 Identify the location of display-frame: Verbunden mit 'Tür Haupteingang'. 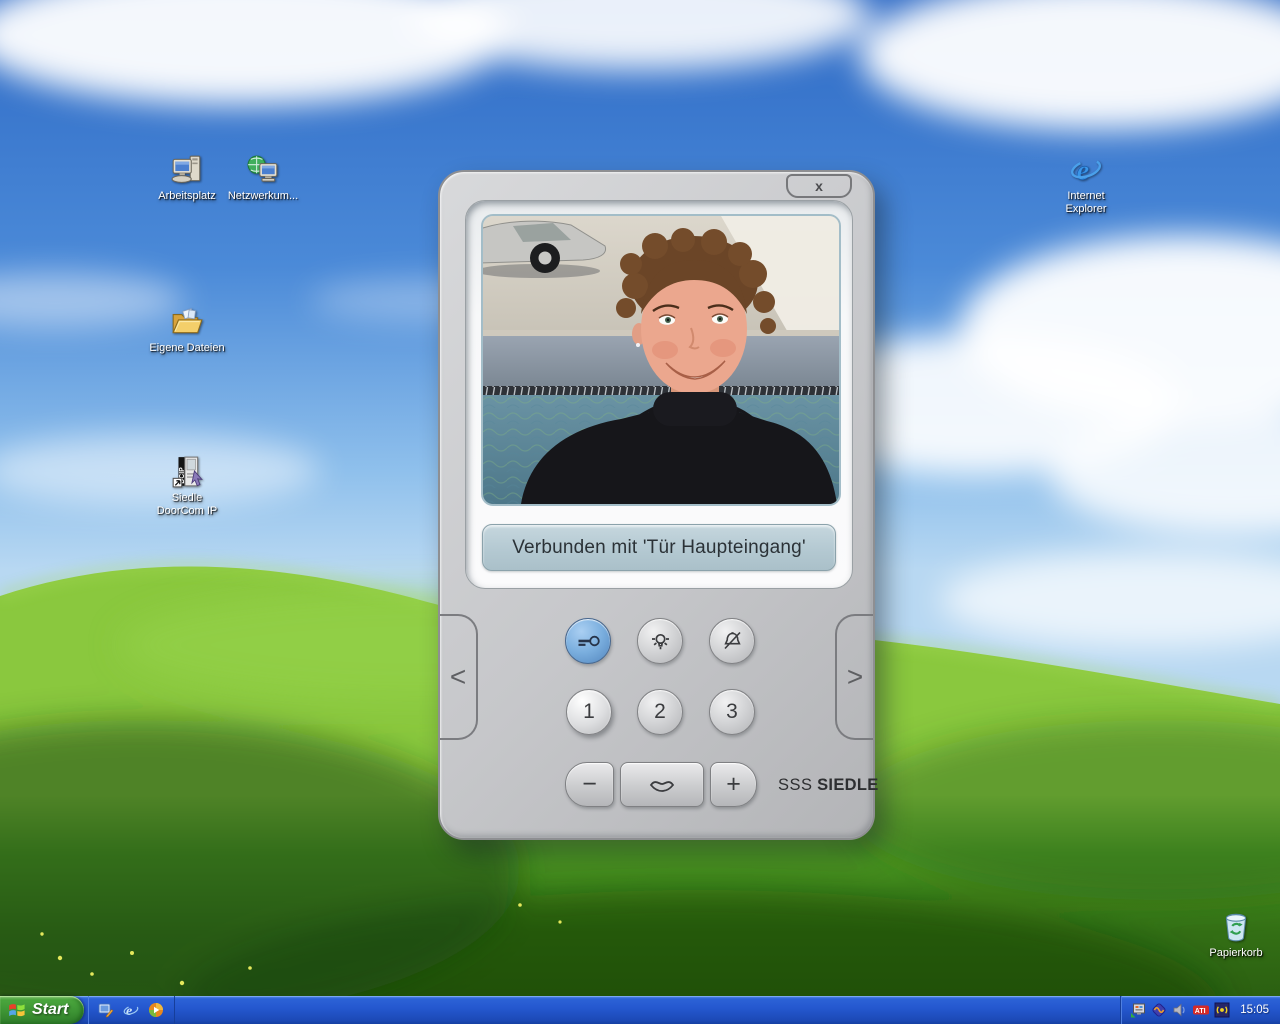
(659, 394).